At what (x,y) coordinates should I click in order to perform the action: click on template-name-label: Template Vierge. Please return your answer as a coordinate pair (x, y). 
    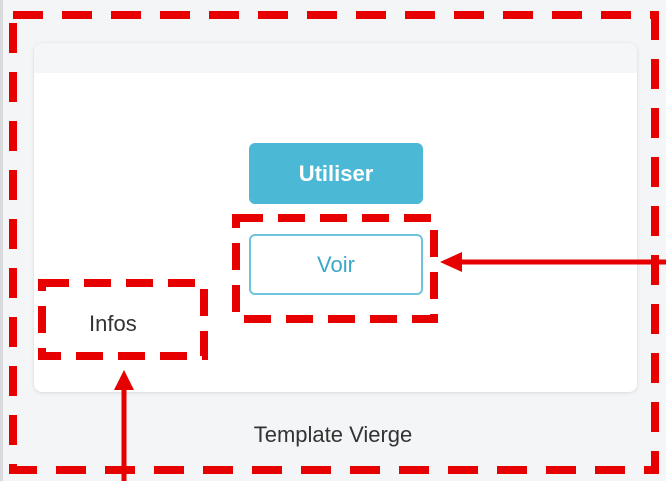
    Looking at the image, I should click on (333, 434).